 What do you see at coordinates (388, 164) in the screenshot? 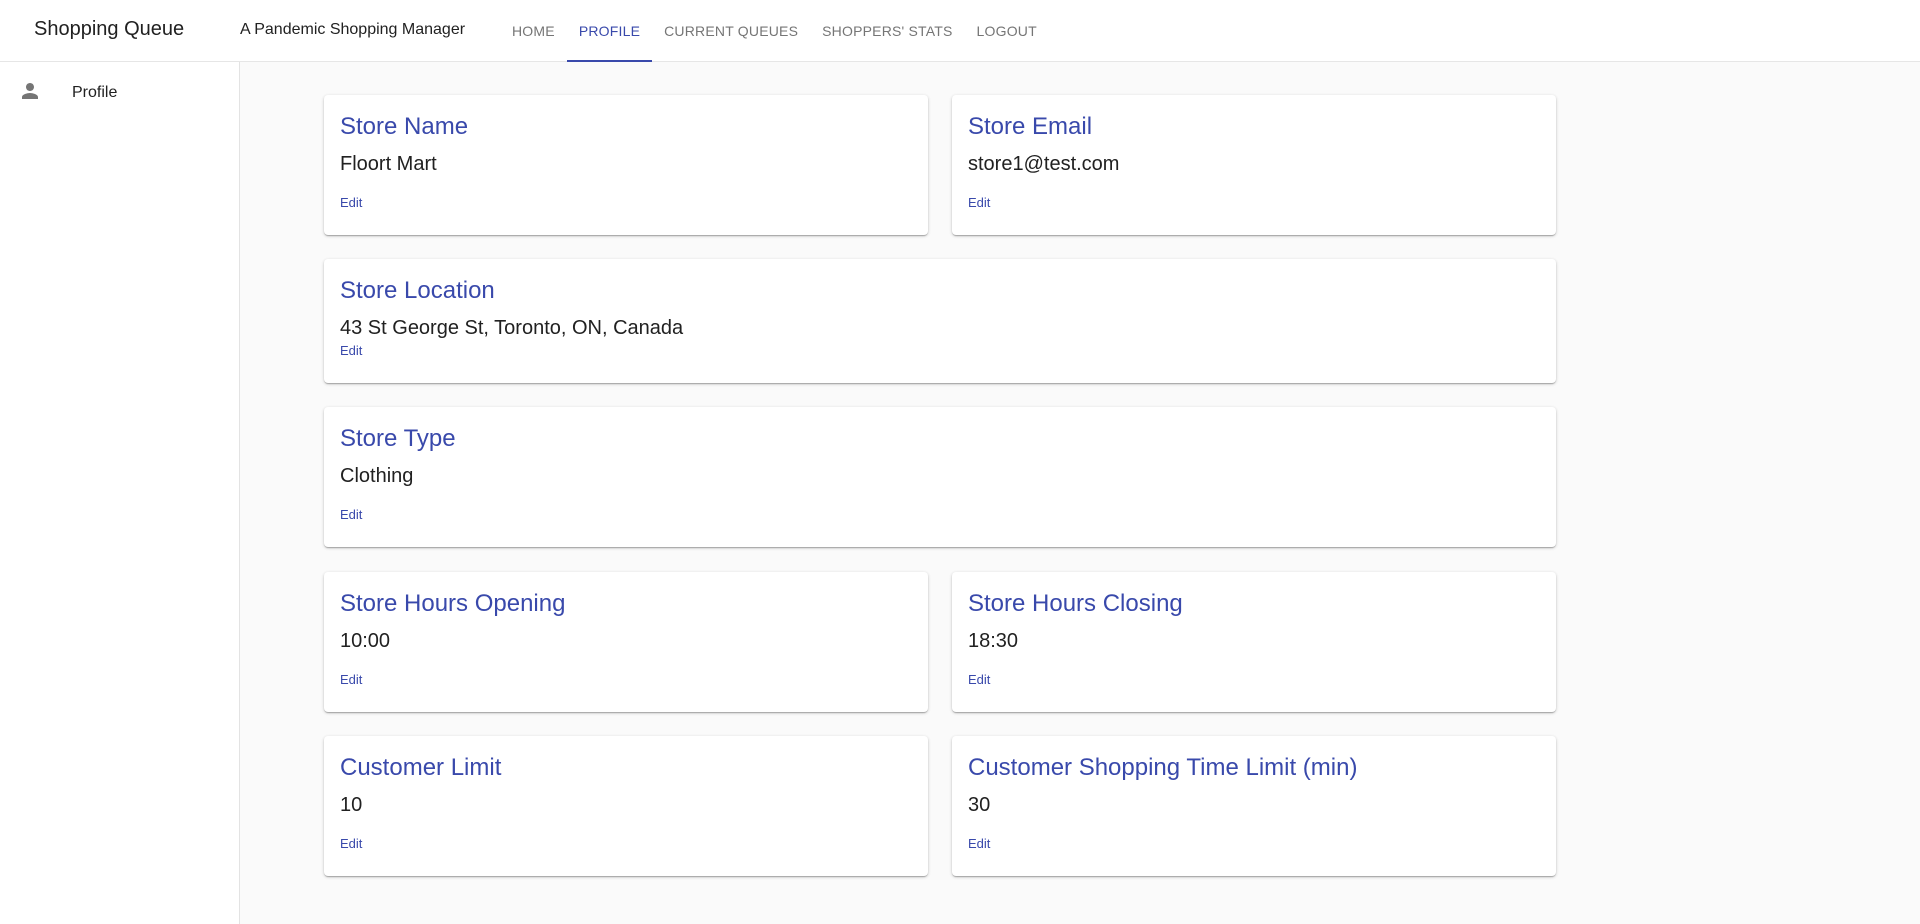
I see `card-value: Floort Mart` at bounding box center [388, 164].